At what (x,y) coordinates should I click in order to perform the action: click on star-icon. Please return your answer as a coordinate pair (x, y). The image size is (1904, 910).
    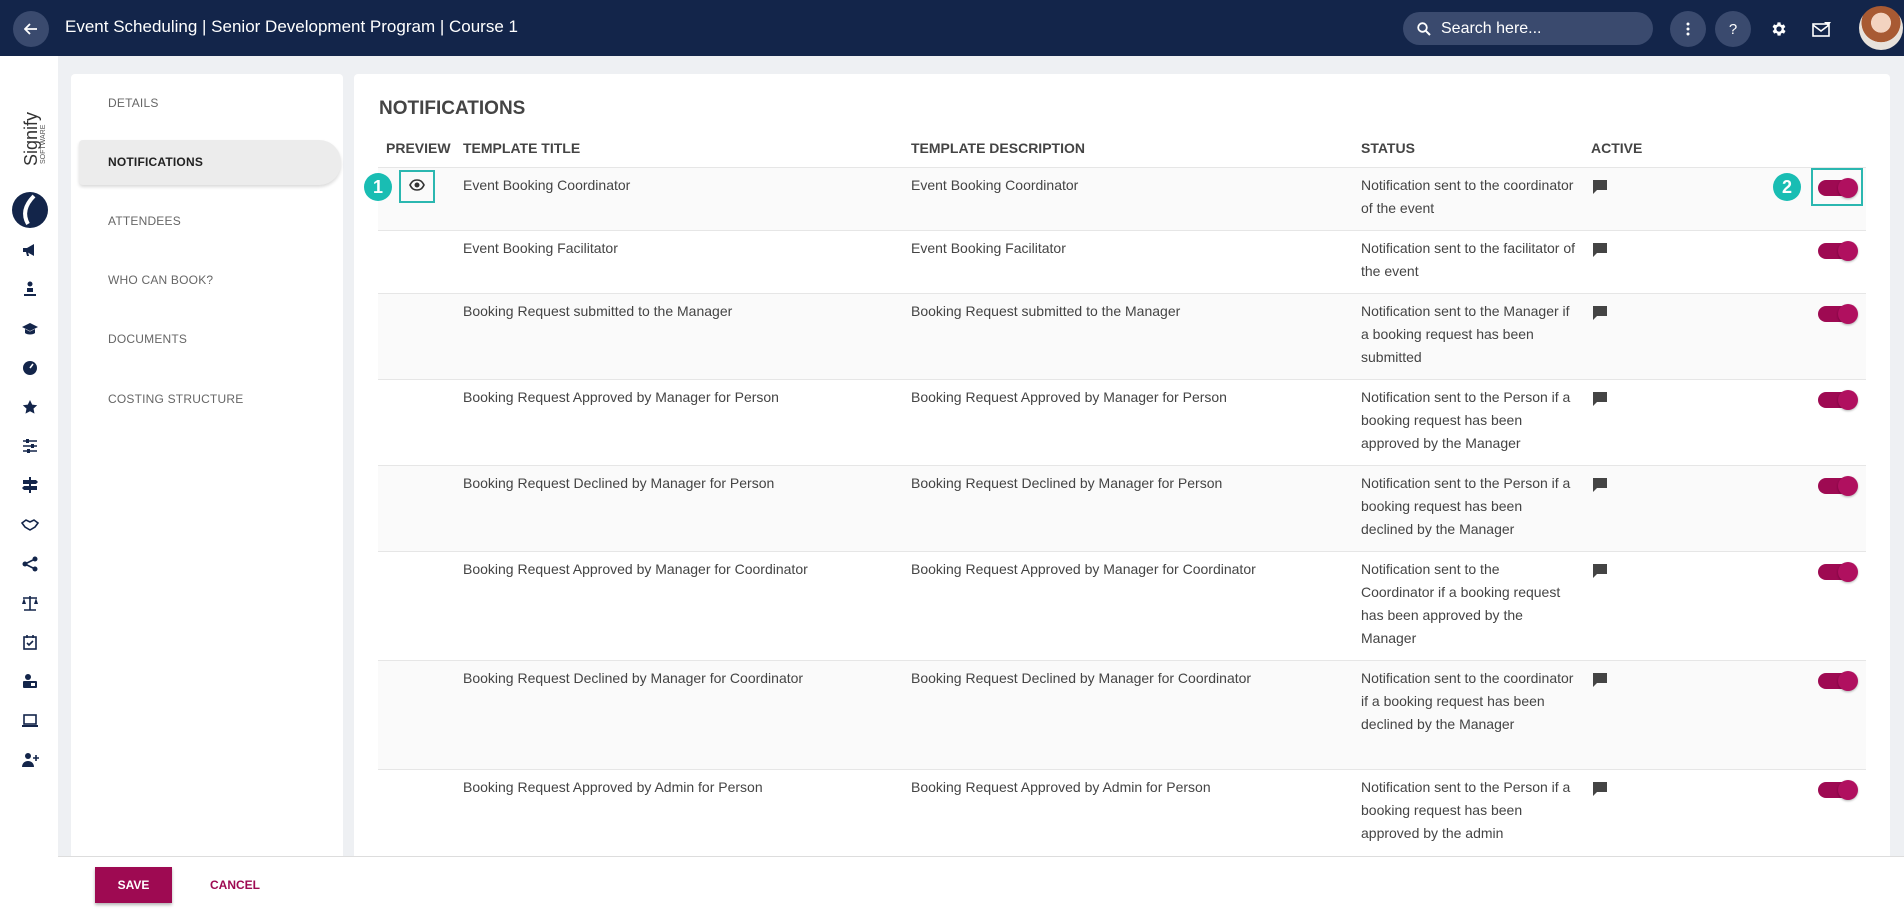
    Looking at the image, I should click on (30, 407).